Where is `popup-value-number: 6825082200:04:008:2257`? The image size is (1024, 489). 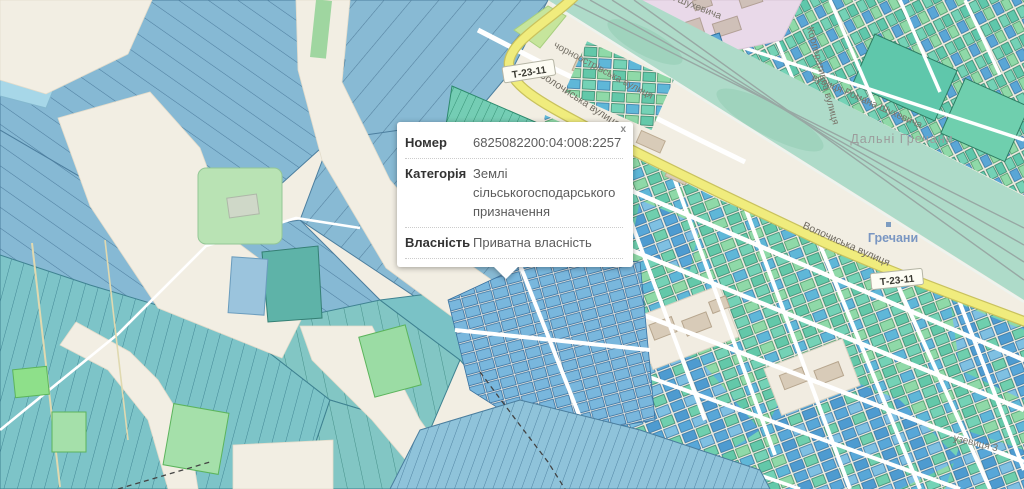
popup-value-number: 6825082200:04:008:2257 is located at coordinates (547, 142).